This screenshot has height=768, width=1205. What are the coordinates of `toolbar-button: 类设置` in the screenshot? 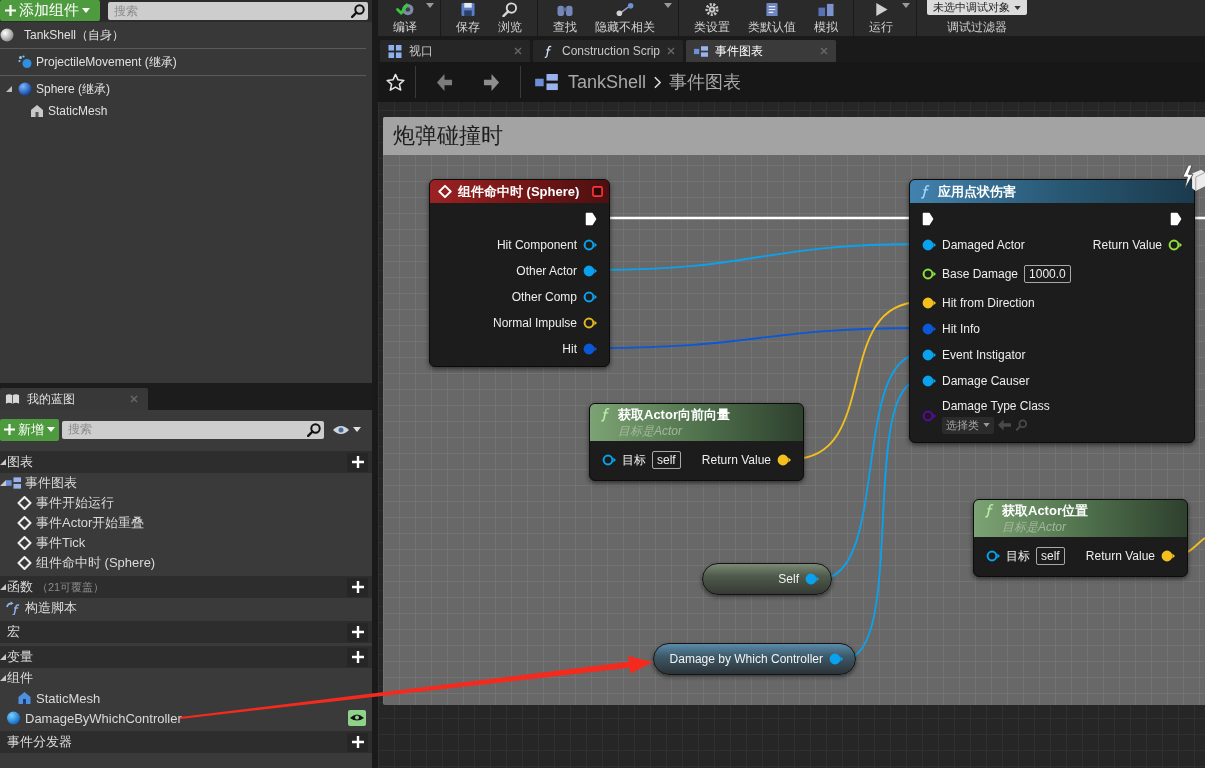 It's located at (712, 18).